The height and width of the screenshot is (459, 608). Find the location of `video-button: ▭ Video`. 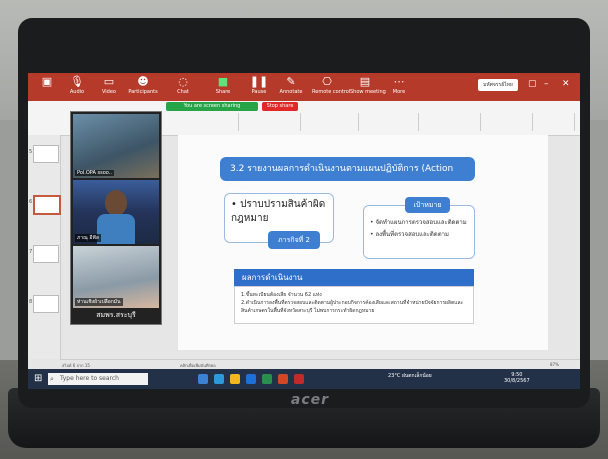

video-button: ▭ Video is located at coordinates (109, 85).